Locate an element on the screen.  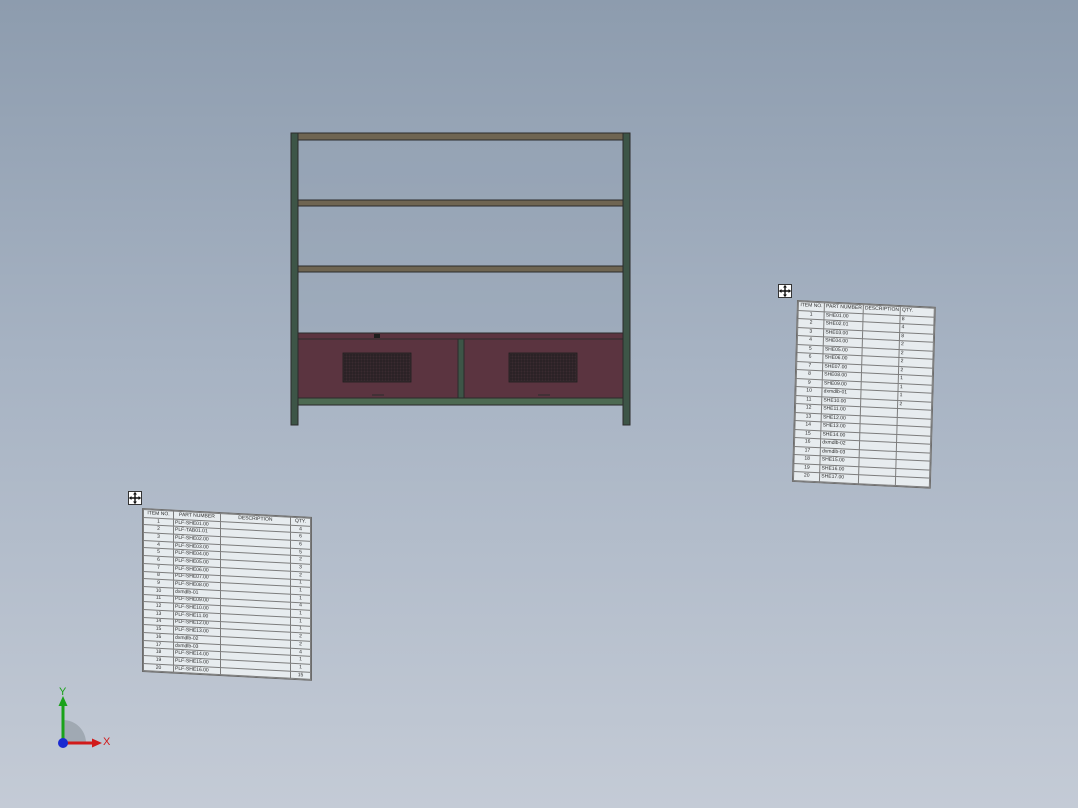
bom-cell-part: SHE17.00 is located at coordinates (839, 478).